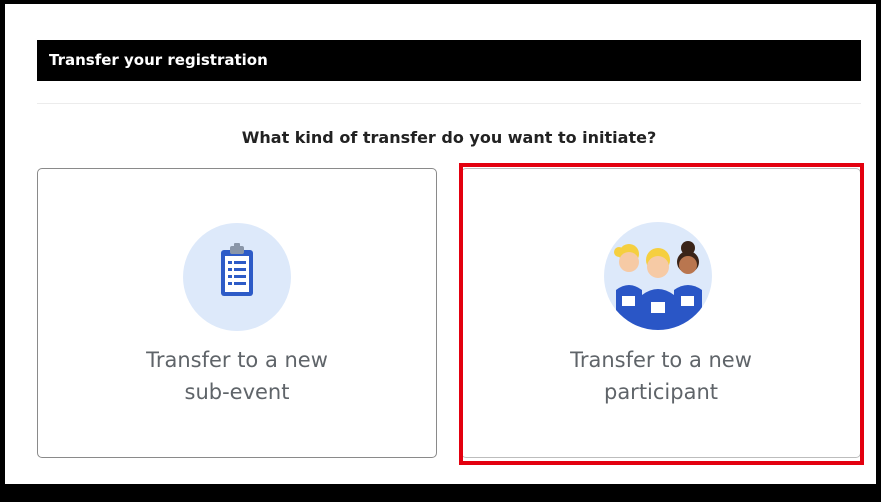 The image size is (881, 502). What do you see at coordinates (658, 276) in the screenshot?
I see `participants-icon` at bounding box center [658, 276].